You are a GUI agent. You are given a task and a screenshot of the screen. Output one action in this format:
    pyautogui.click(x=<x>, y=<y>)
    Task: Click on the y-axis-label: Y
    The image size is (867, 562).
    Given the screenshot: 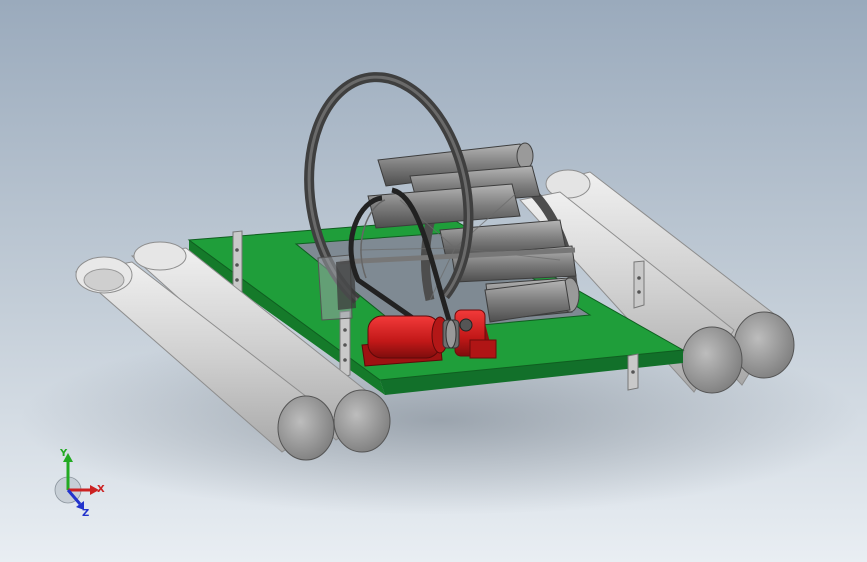 What is the action you would take?
    pyautogui.click(x=63, y=453)
    